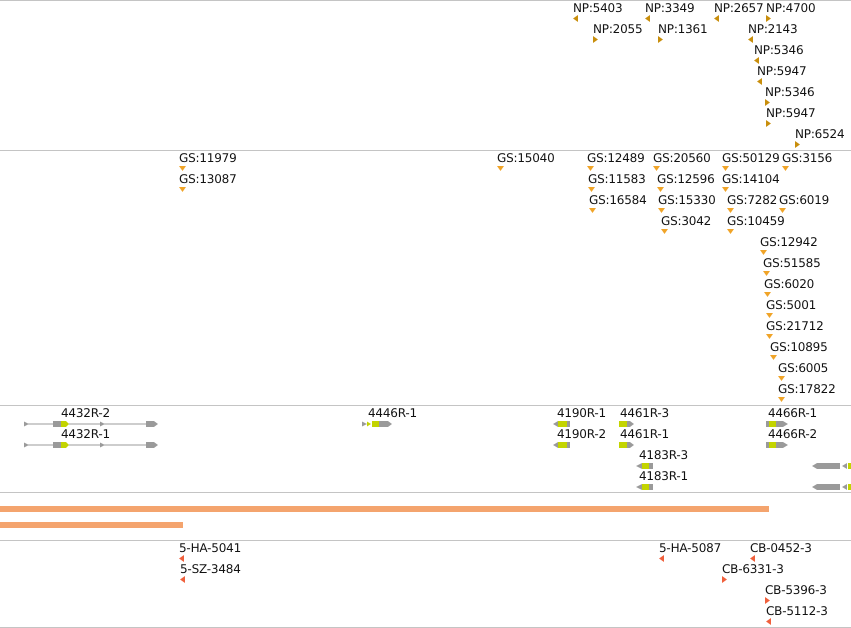 This screenshot has height=628, width=851. What do you see at coordinates (663, 476) in the screenshot?
I see `gene-label: 4183R-1` at bounding box center [663, 476].